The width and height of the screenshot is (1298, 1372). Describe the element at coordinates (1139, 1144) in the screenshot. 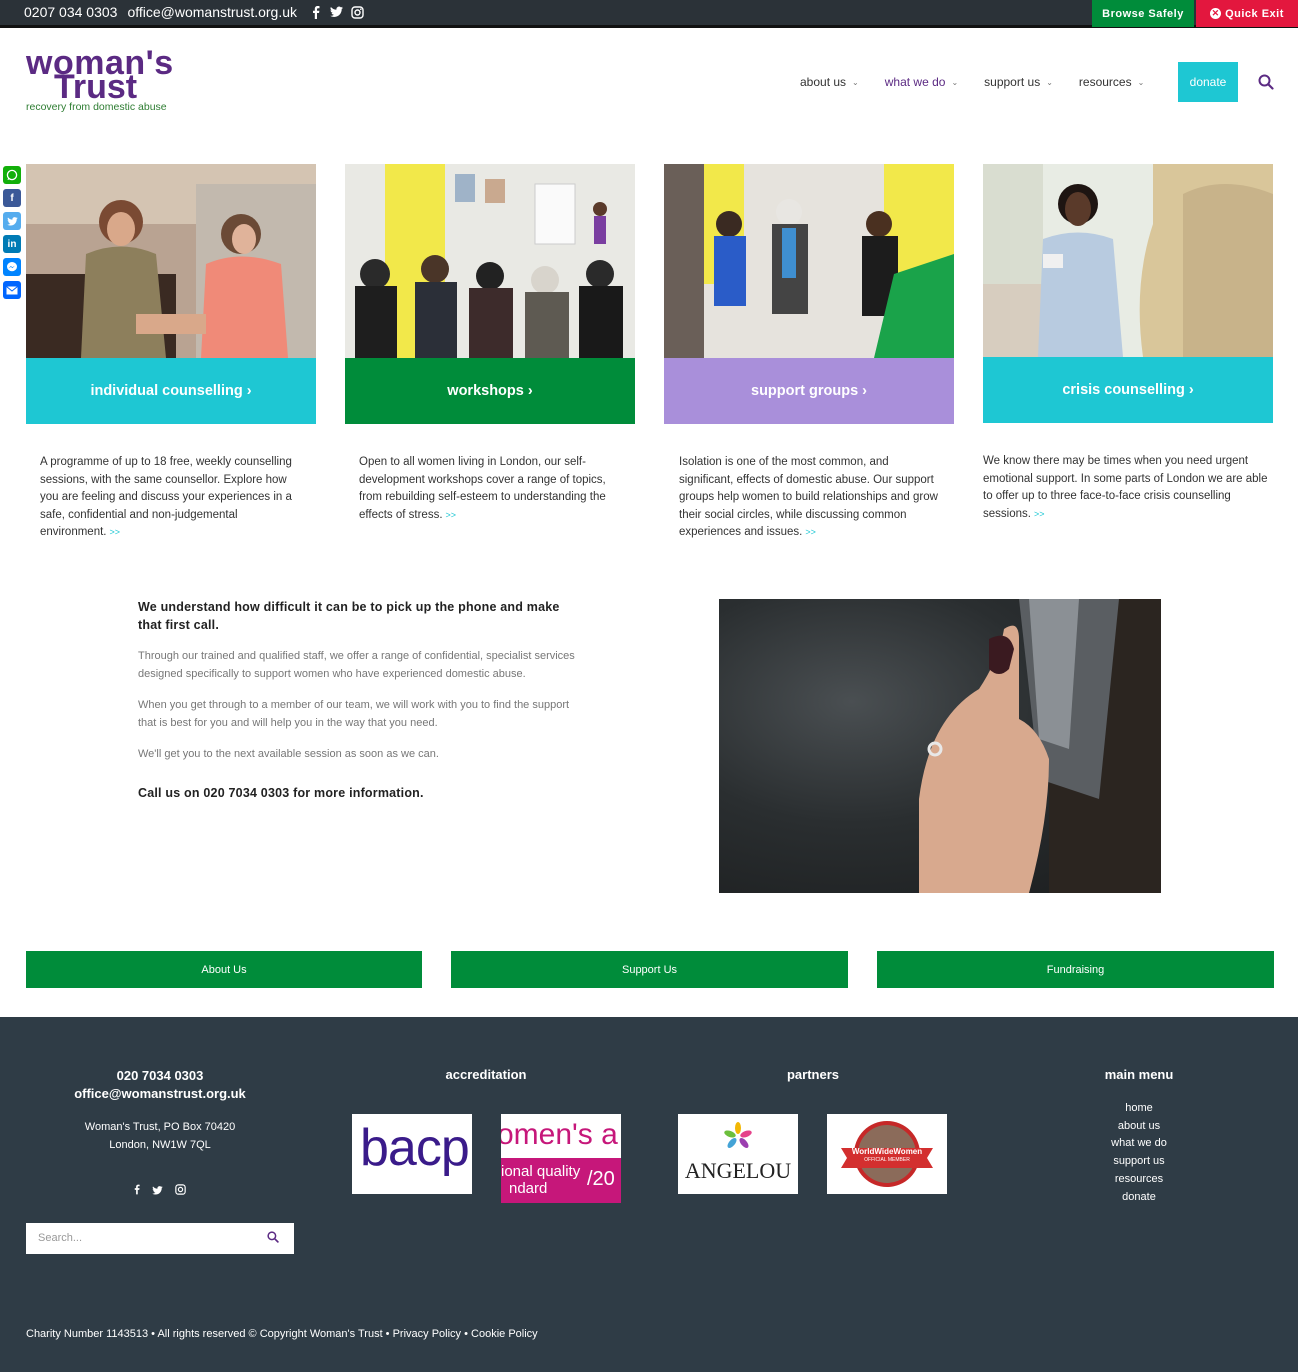

I see `footer-menu-what-we-do: what we do` at that location.